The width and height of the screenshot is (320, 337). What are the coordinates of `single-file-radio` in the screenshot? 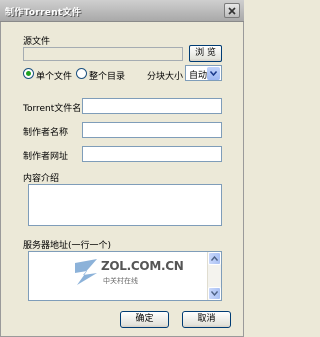 It's located at (28, 73).